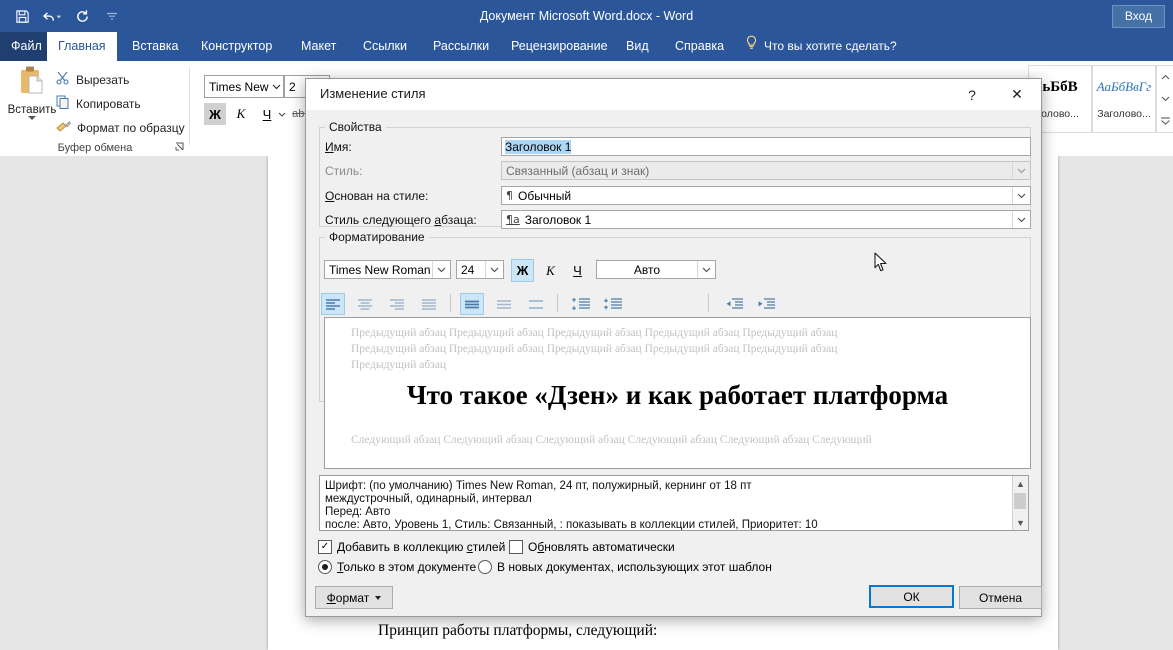  I want to click on tab-file: Файл, so click(26, 46).